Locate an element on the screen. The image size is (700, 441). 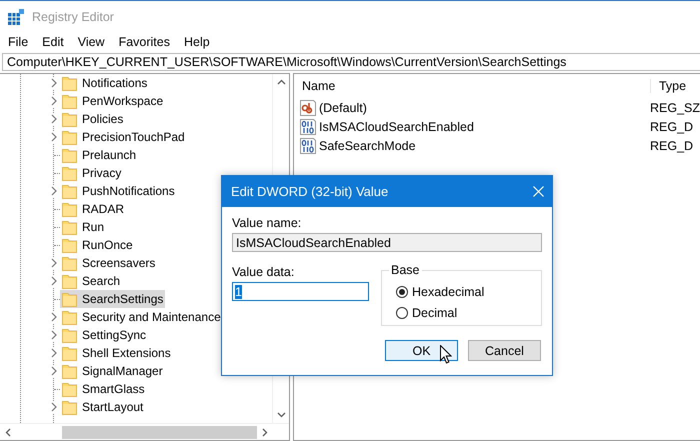
tree-item: Search is located at coordinates (91, 281).